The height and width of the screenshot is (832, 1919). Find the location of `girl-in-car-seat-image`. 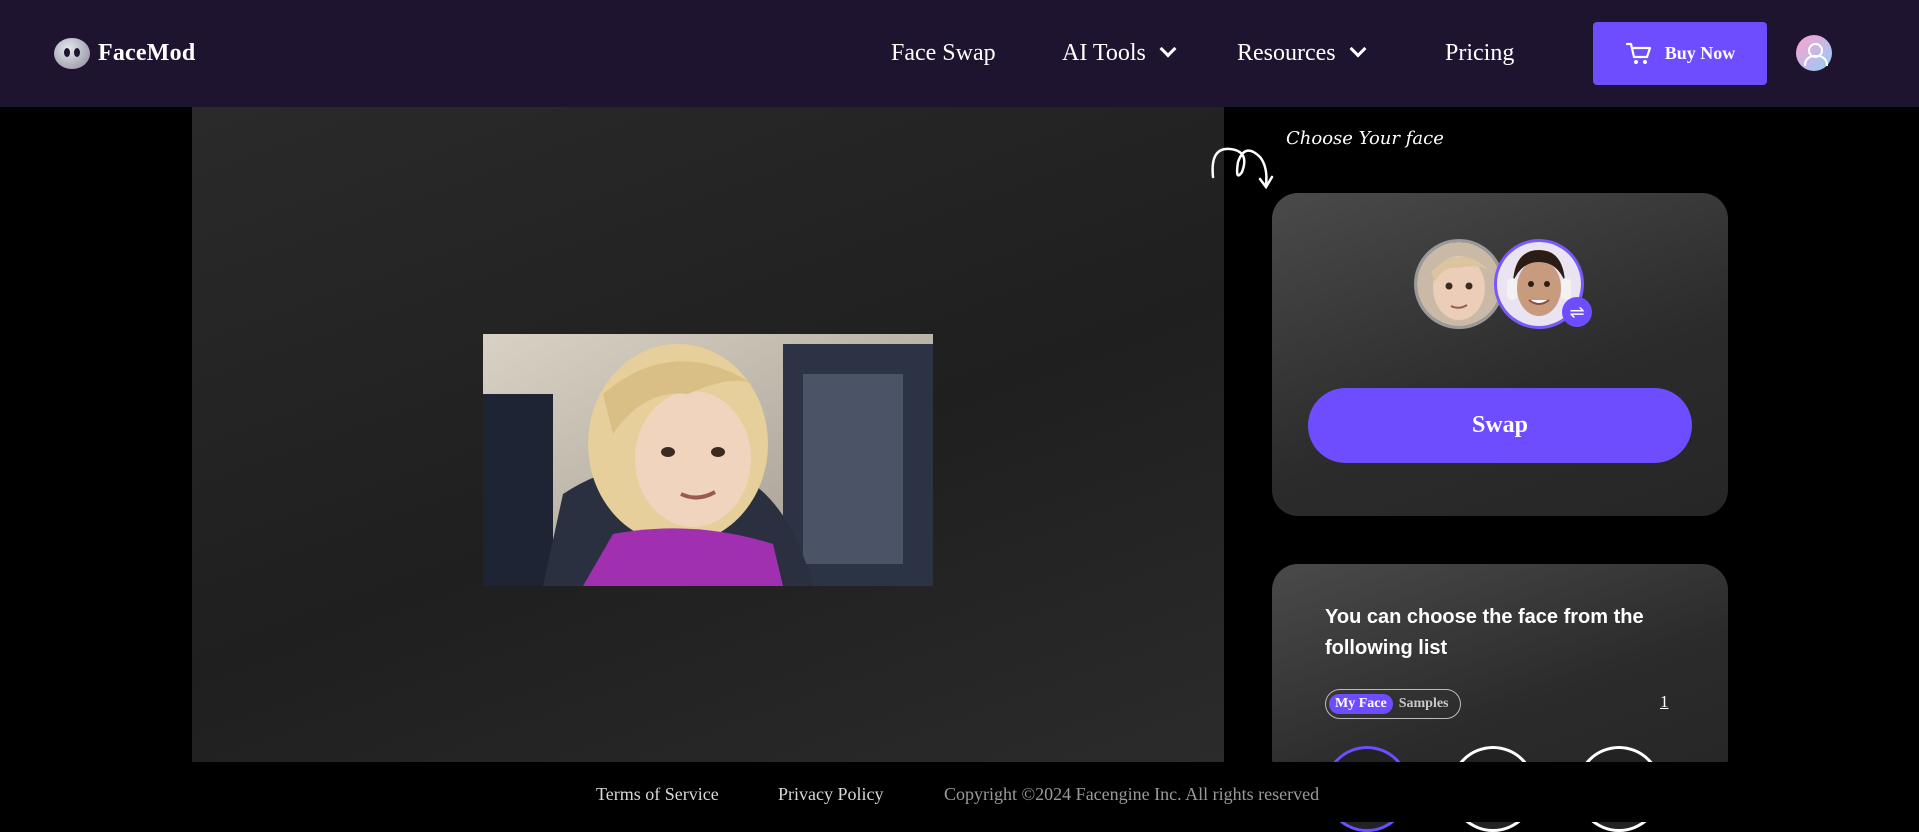

girl-in-car-seat-image is located at coordinates (708, 460).